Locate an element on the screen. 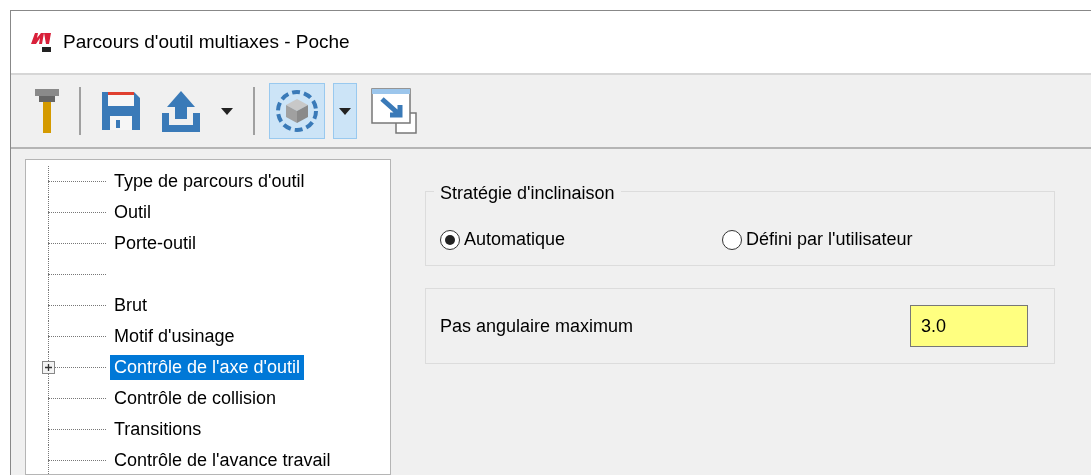 This screenshot has width=1091, height=475. field-label: Pas angulaire maximum is located at coordinates (537, 326).